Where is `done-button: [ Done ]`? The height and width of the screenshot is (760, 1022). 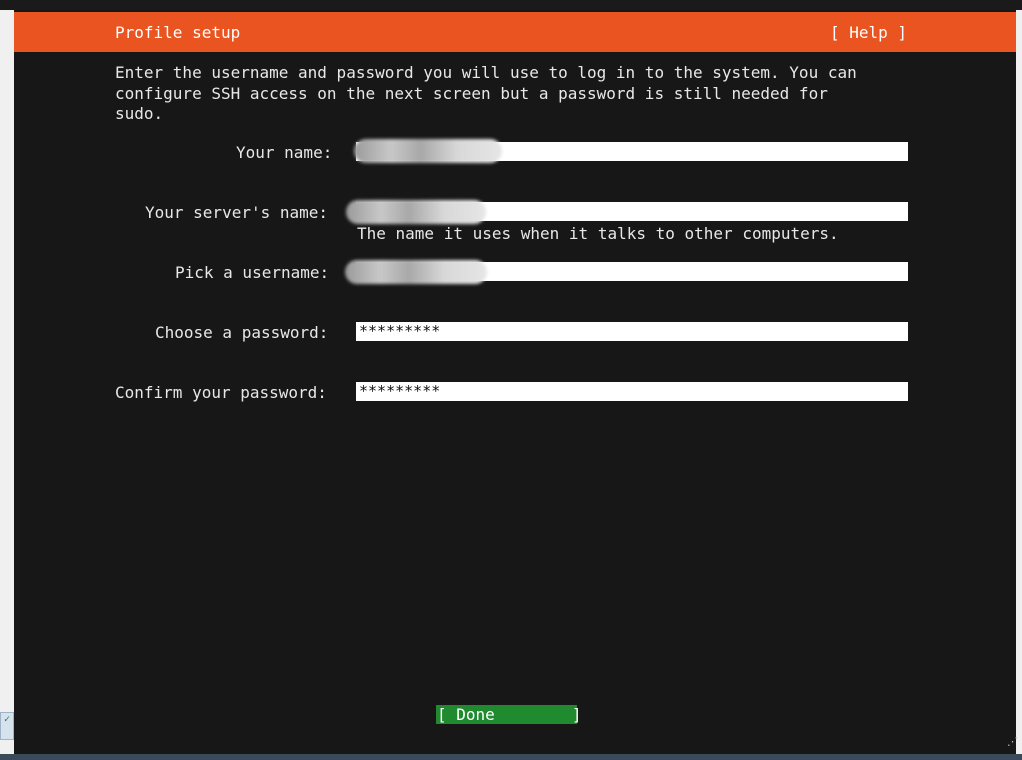
done-button: [ Done ] is located at coordinates (509, 714).